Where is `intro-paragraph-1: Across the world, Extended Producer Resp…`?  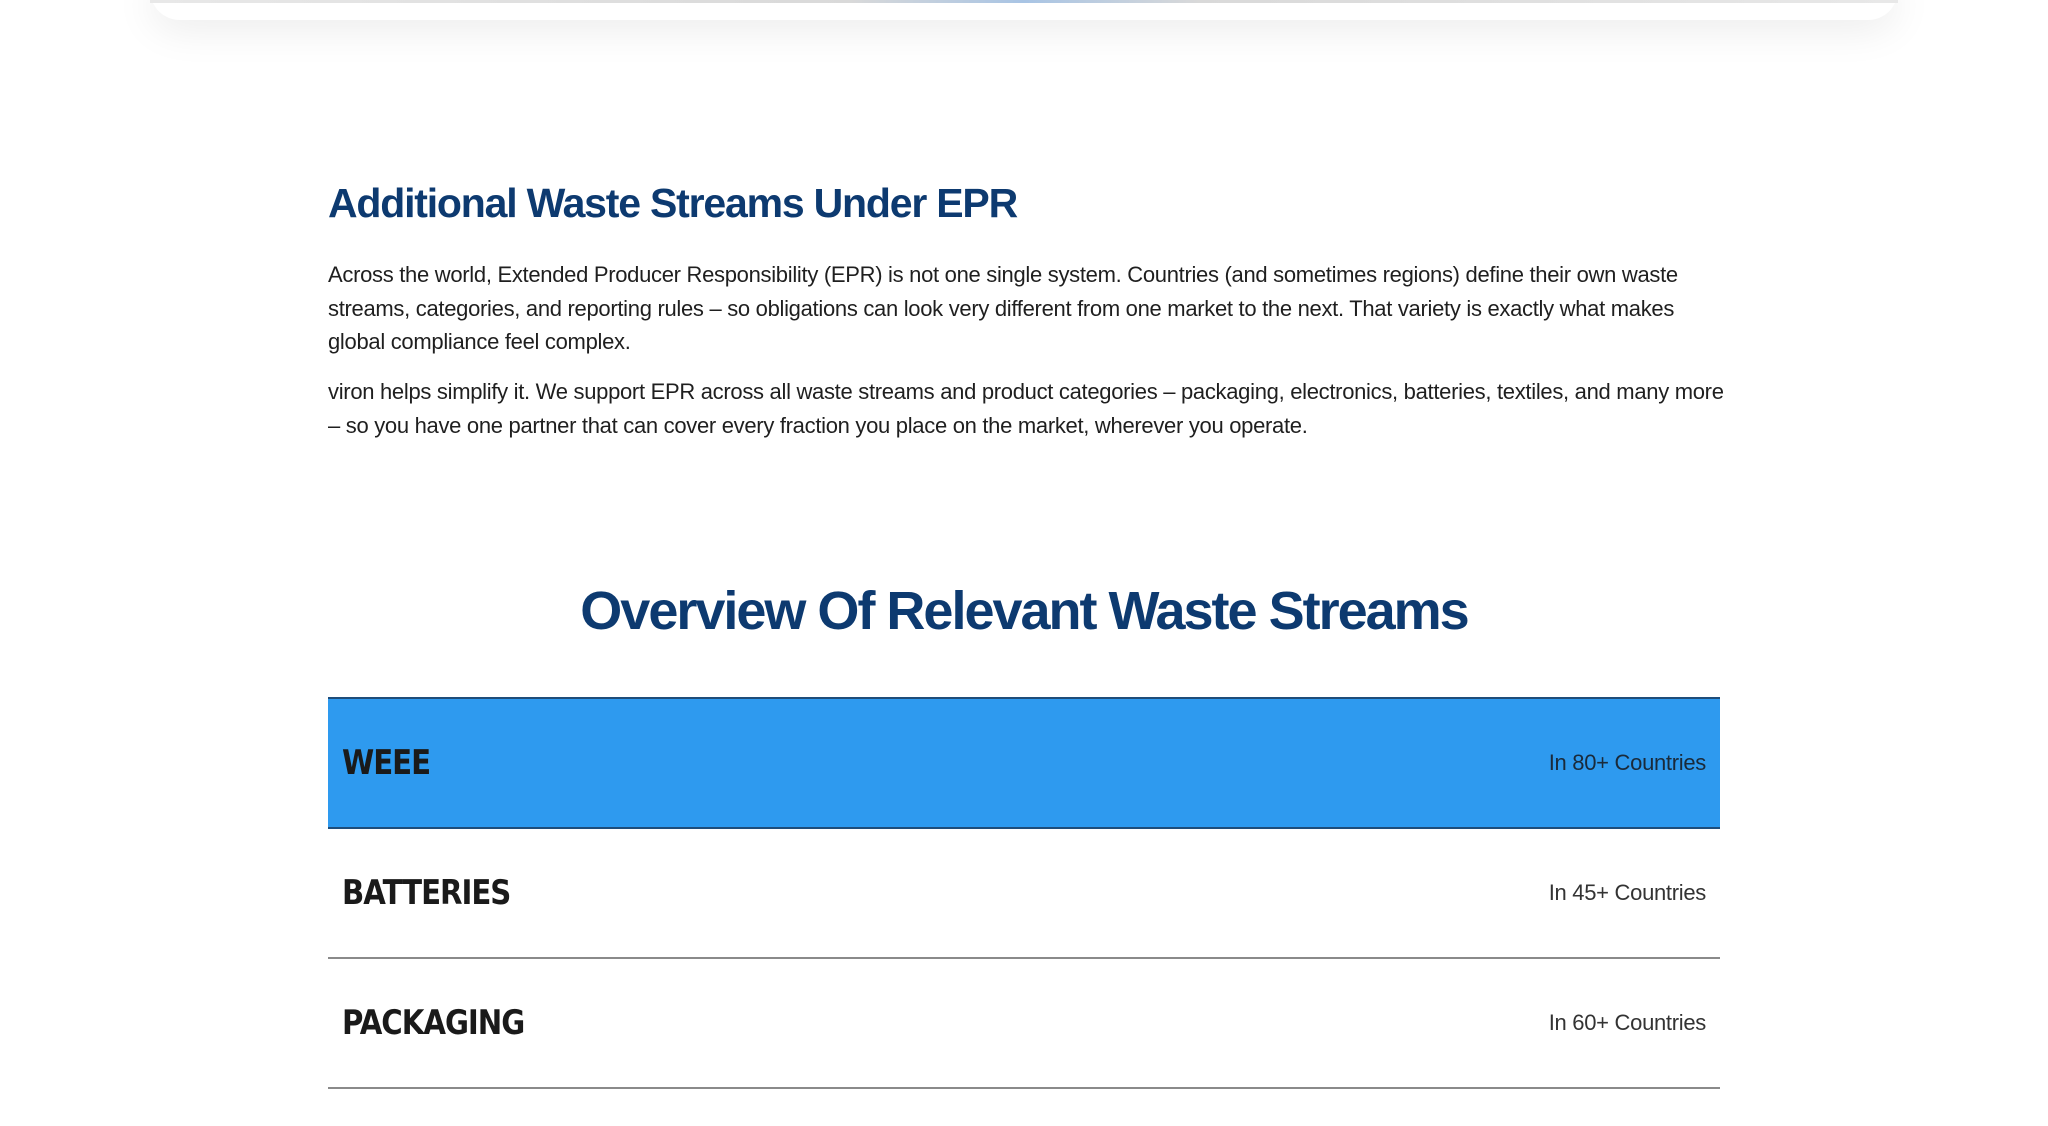 intro-paragraph-1: Across the world, Extended Producer Resp… is located at coordinates (1003, 308).